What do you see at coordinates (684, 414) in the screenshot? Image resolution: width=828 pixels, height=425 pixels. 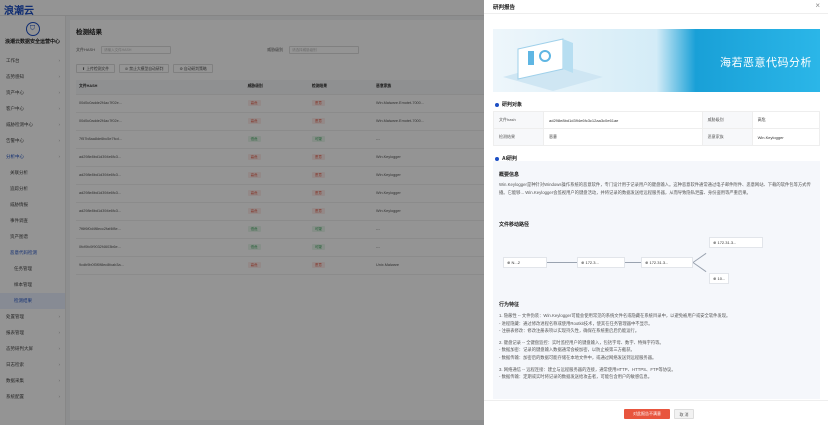 I see `cancel-button: 取 消` at bounding box center [684, 414].